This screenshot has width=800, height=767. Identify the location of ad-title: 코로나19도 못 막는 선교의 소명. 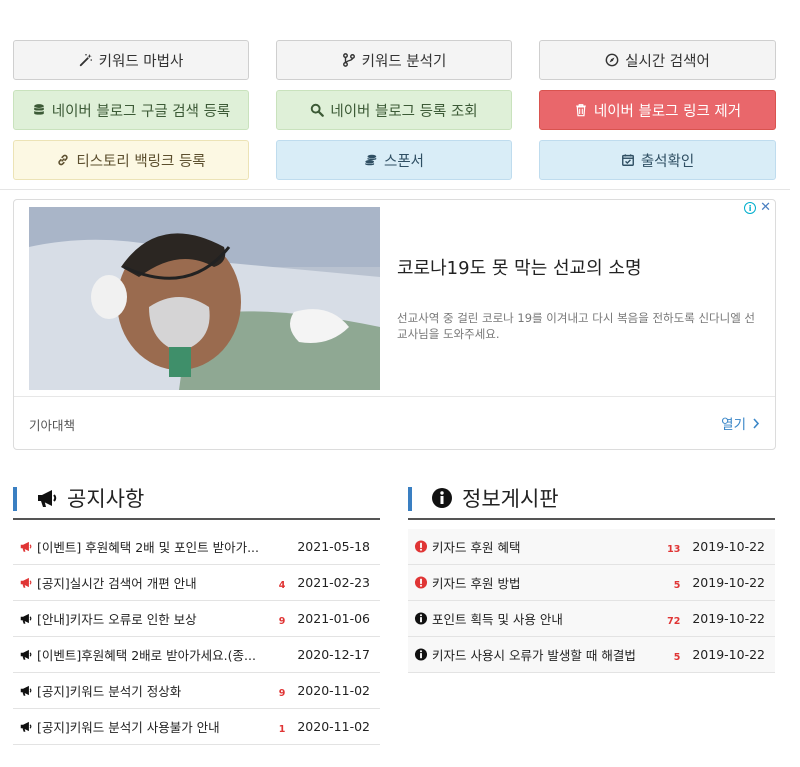
(519, 267).